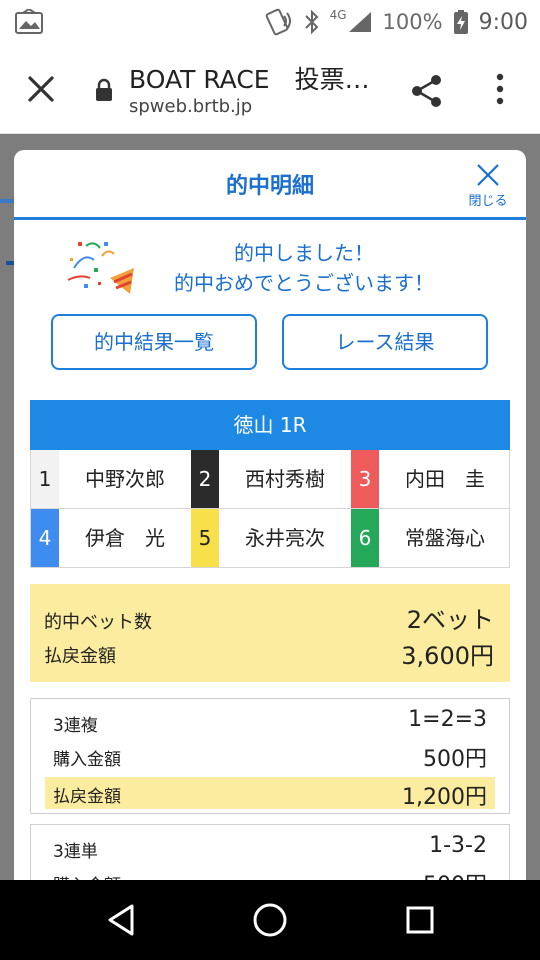 The height and width of the screenshot is (960, 540). I want to click on racer-name: 内田 圭, so click(445, 479).